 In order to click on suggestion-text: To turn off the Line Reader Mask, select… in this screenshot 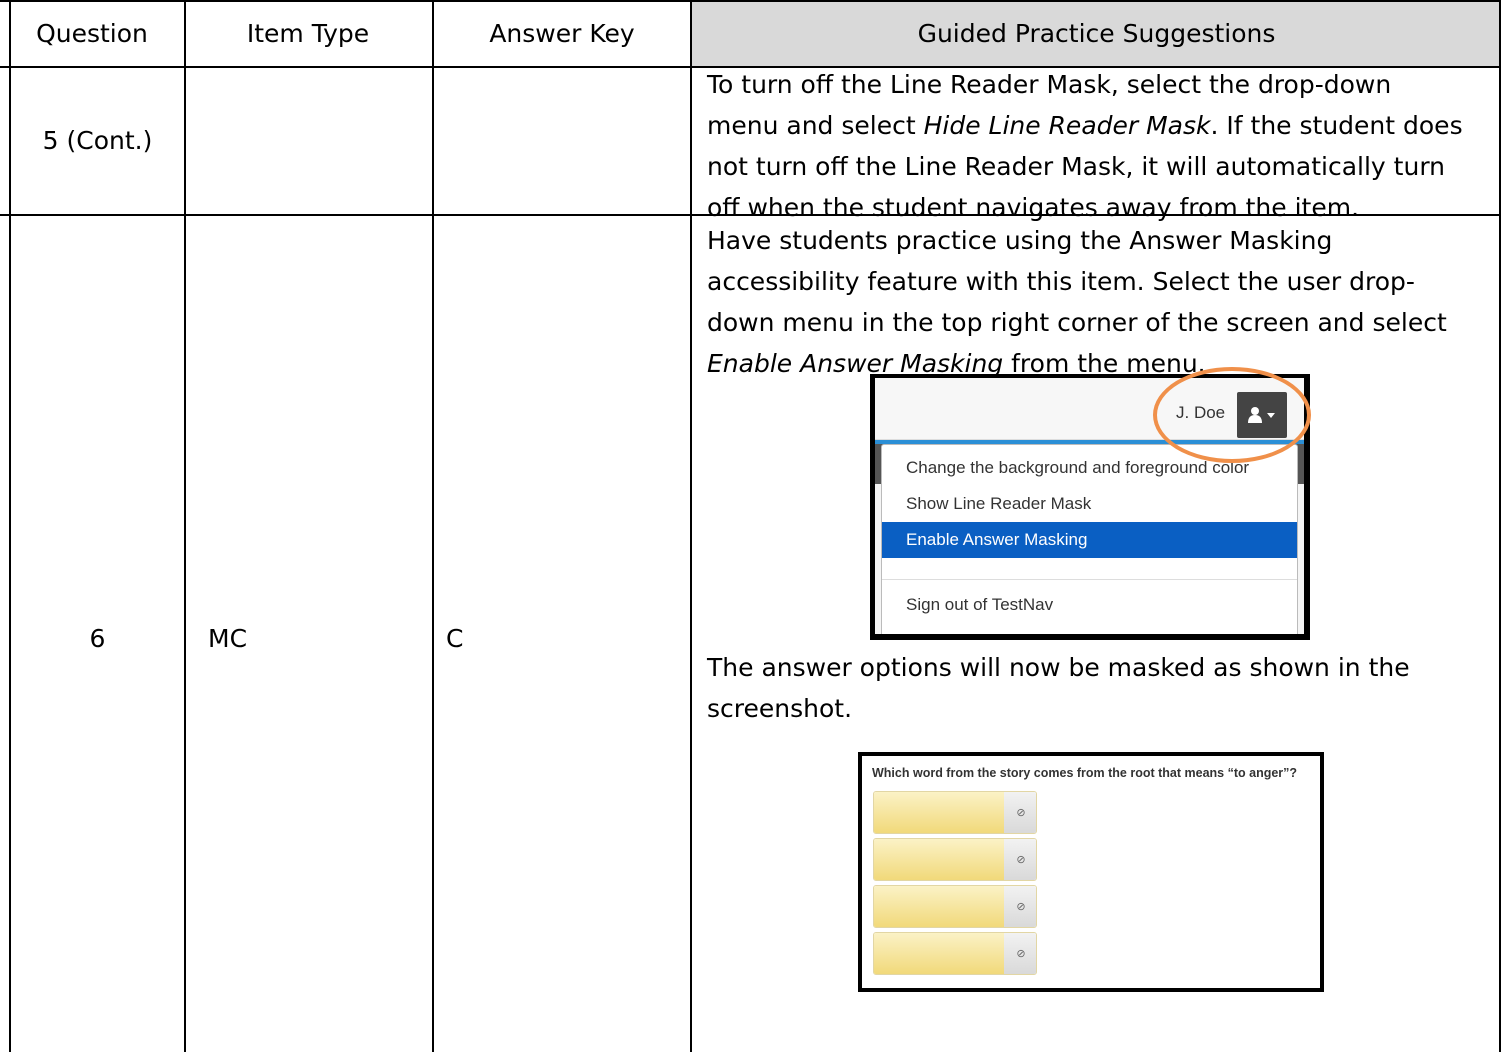, I will do `click(1085, 146)`.